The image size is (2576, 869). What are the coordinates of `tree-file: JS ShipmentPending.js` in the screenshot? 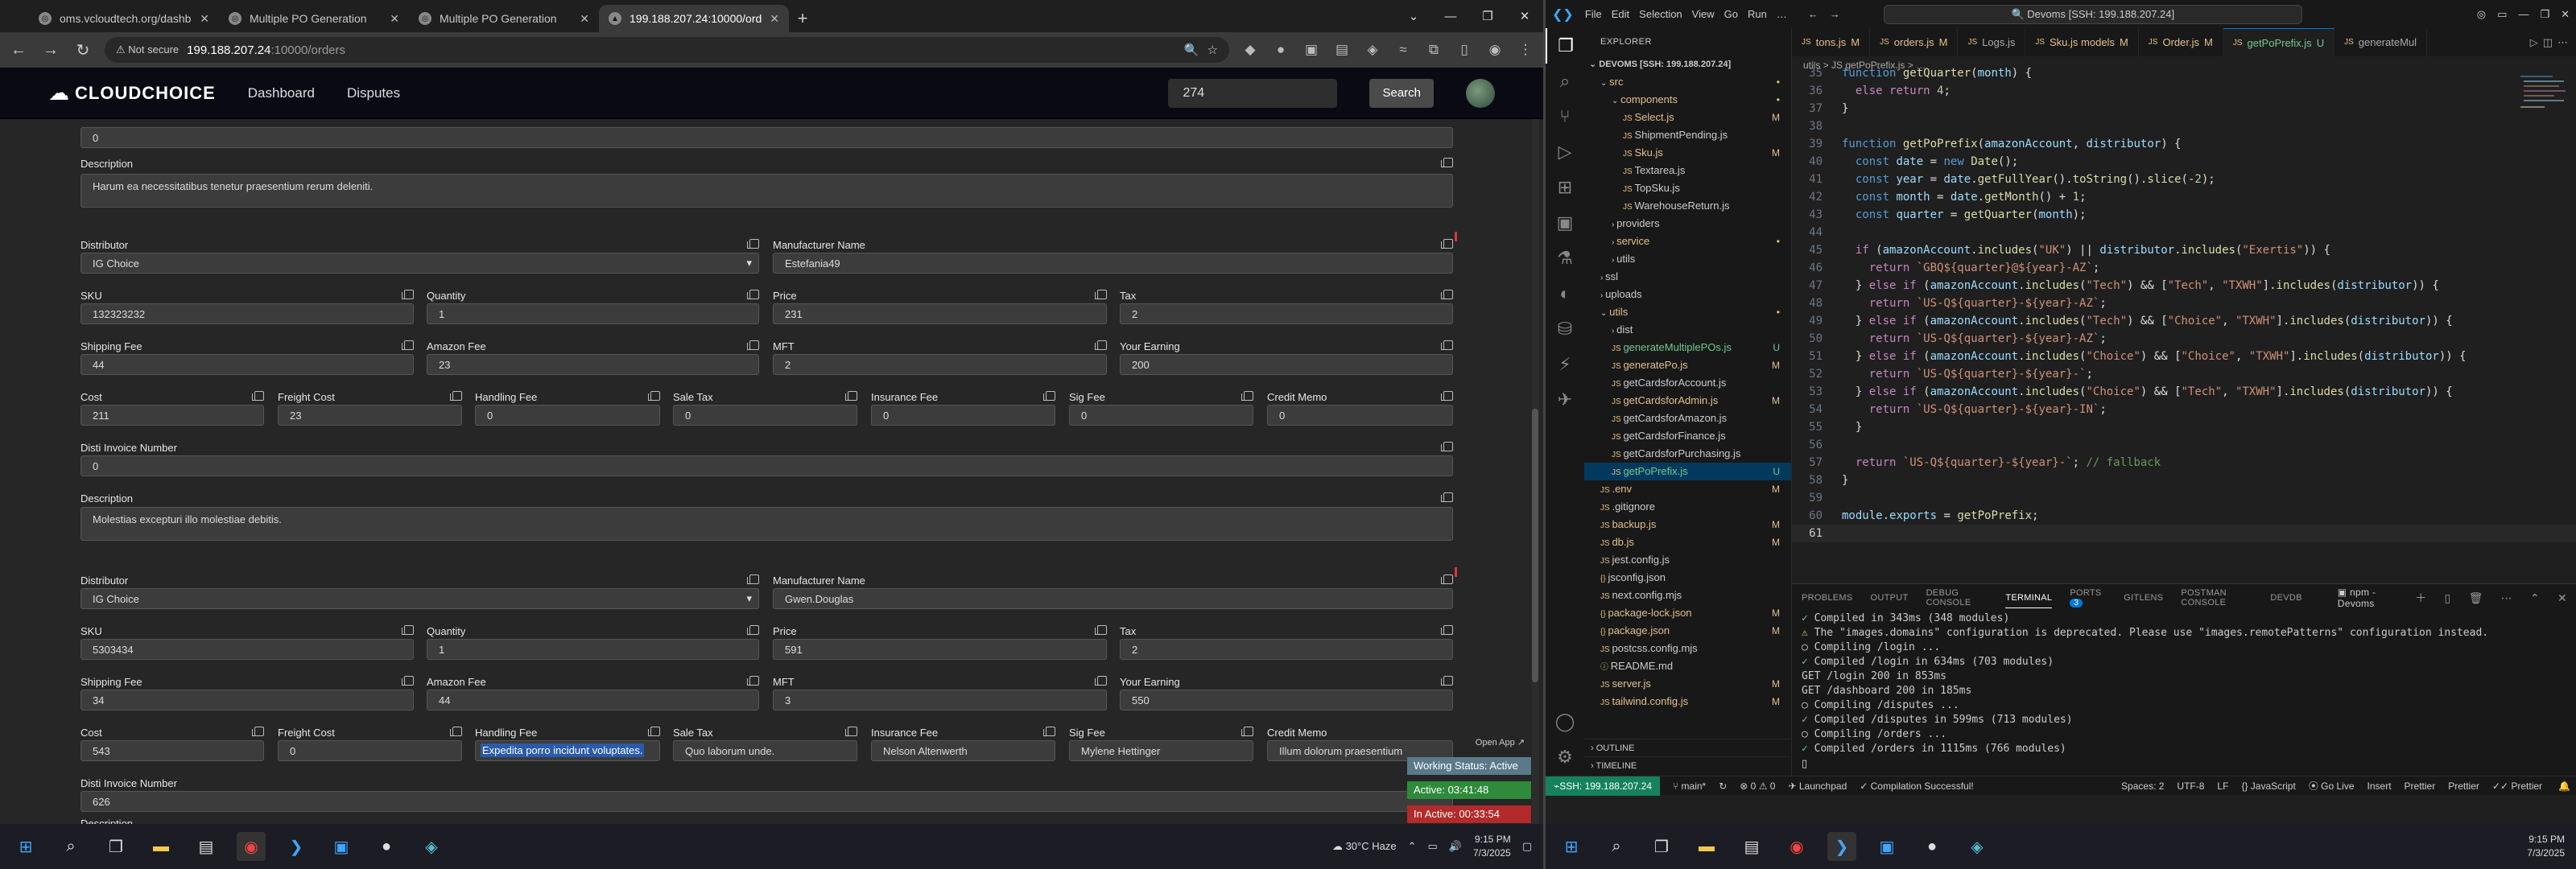 It's located at (1688, 135).